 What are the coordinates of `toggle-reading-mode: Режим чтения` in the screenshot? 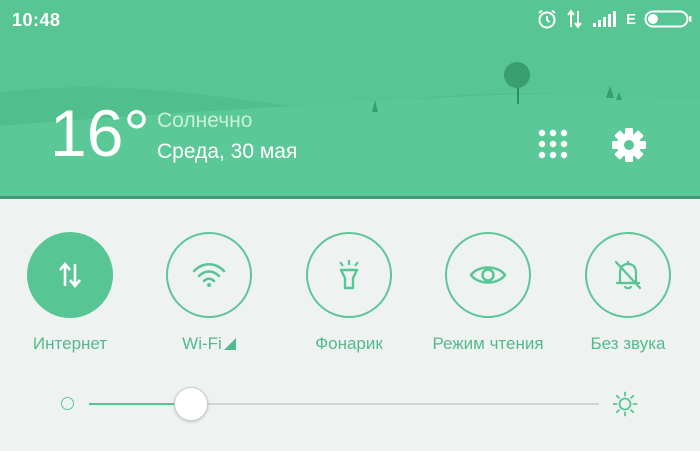 It's located at (488, 293).